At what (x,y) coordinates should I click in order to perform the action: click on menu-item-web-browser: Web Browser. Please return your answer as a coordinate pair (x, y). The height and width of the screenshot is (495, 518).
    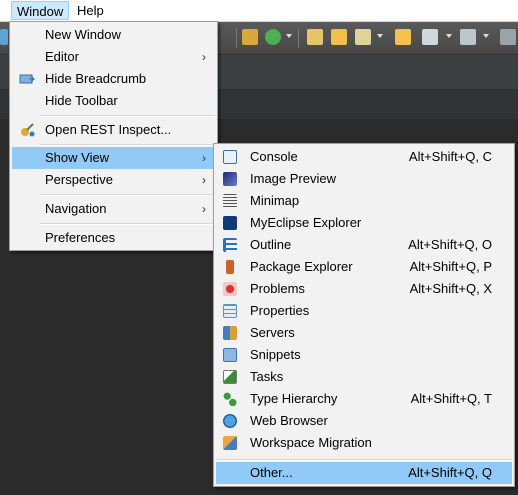
    Looking at the image, I should click on (364, 421).